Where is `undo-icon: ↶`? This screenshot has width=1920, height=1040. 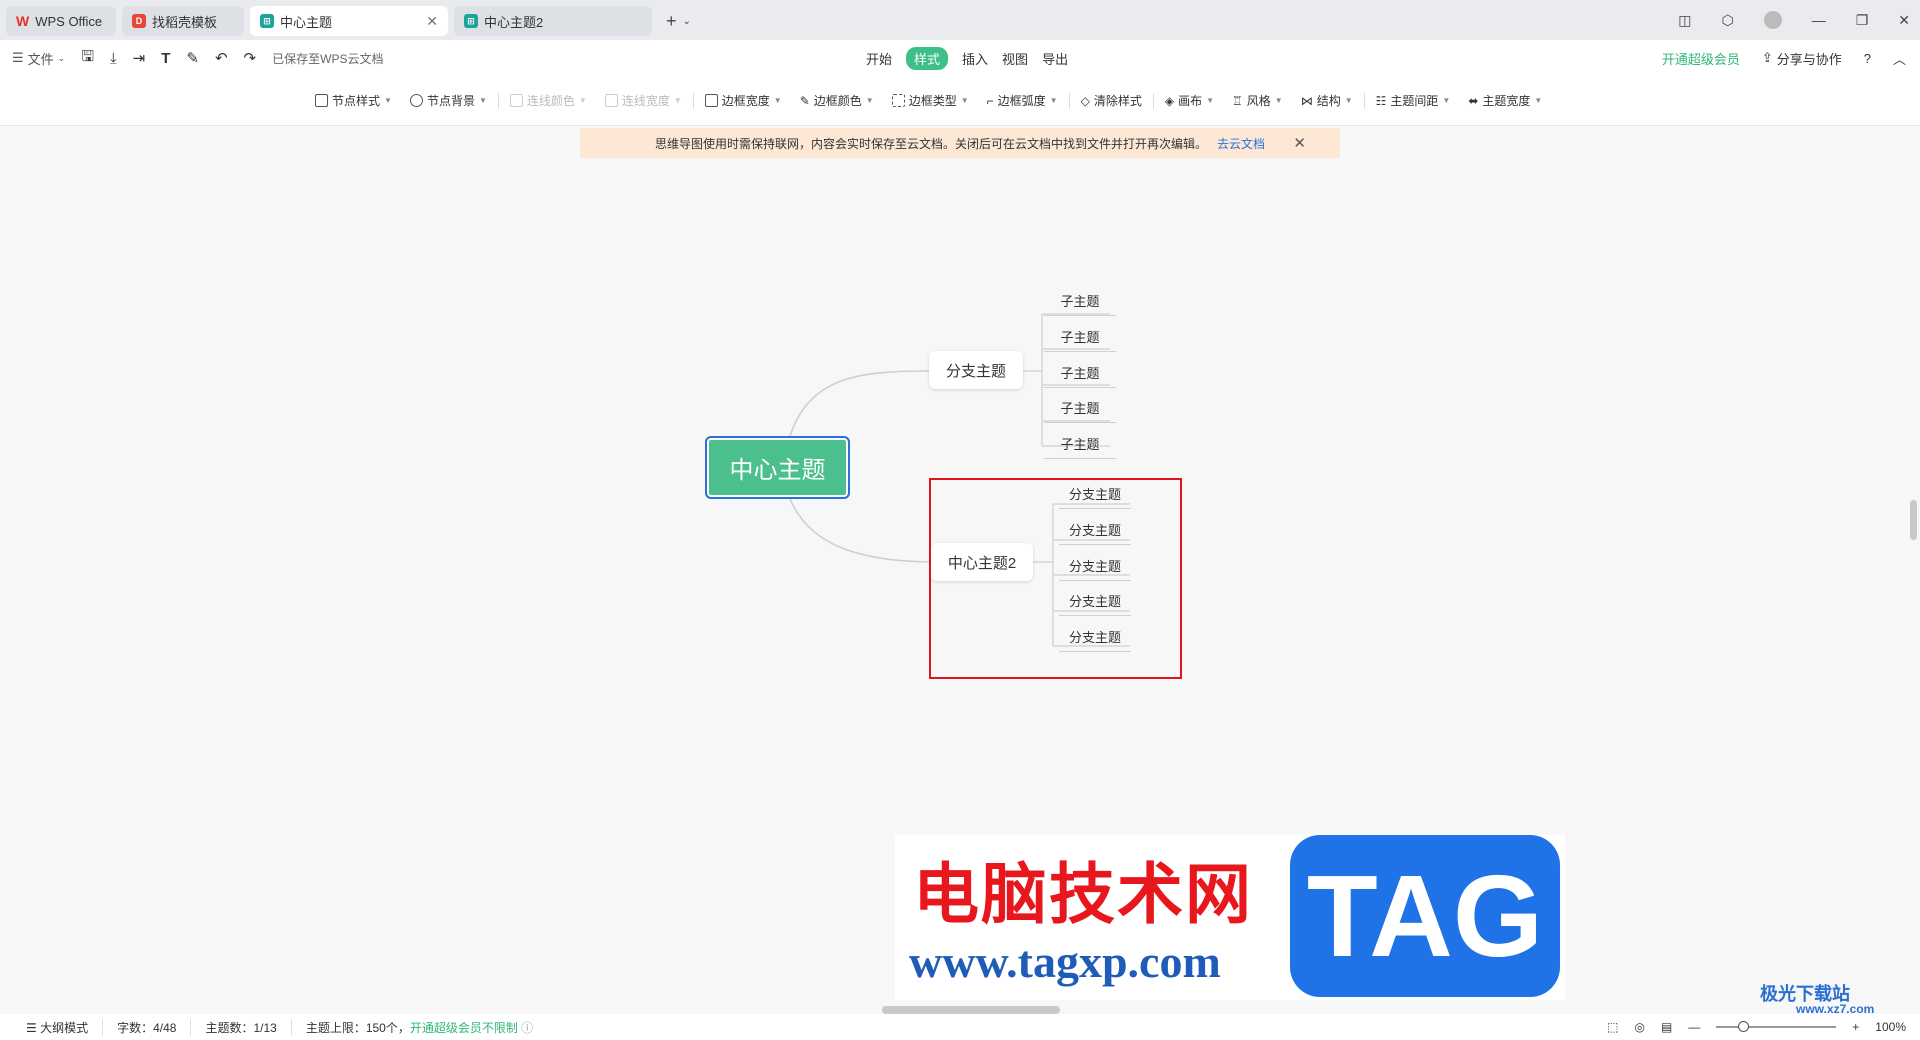 undo-icon: ↶ is located at coordinates (221, 58).